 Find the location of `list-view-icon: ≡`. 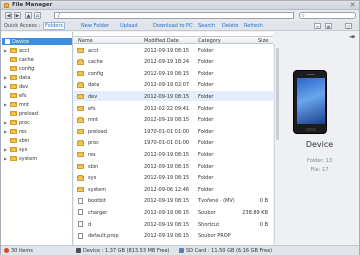

list-view-icon: ≡ is located at coordinates (317, 26).